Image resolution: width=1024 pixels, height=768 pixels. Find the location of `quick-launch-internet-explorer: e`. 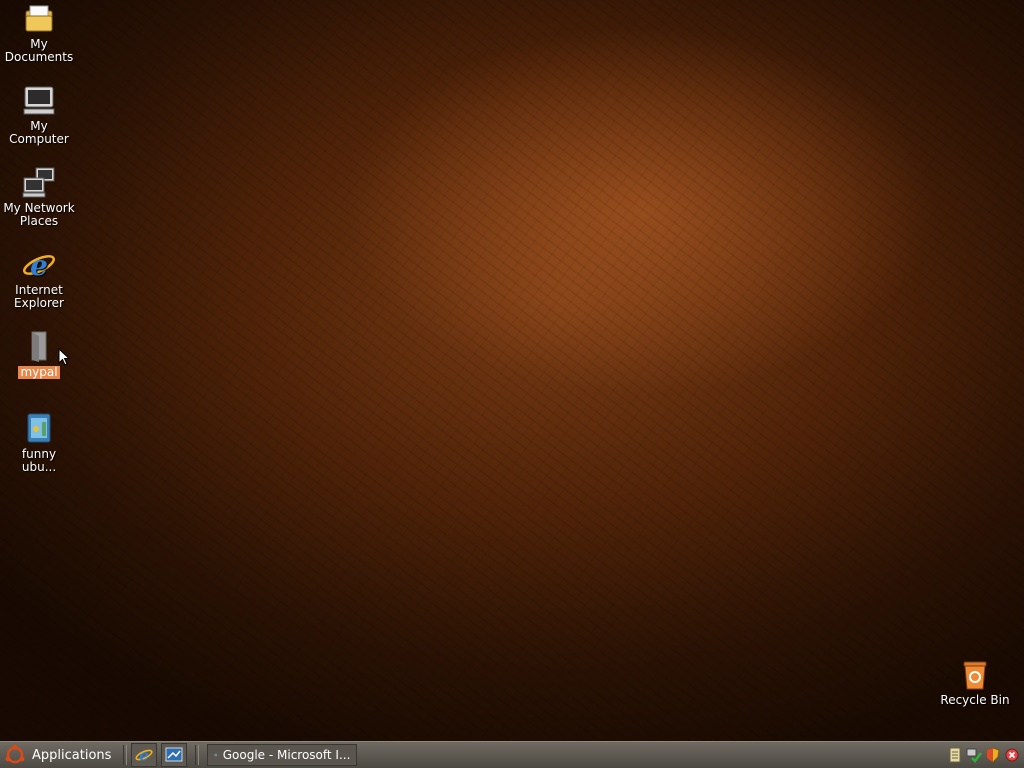

quick-launch-internet-explorer: e is located at coordinates (144, 755).